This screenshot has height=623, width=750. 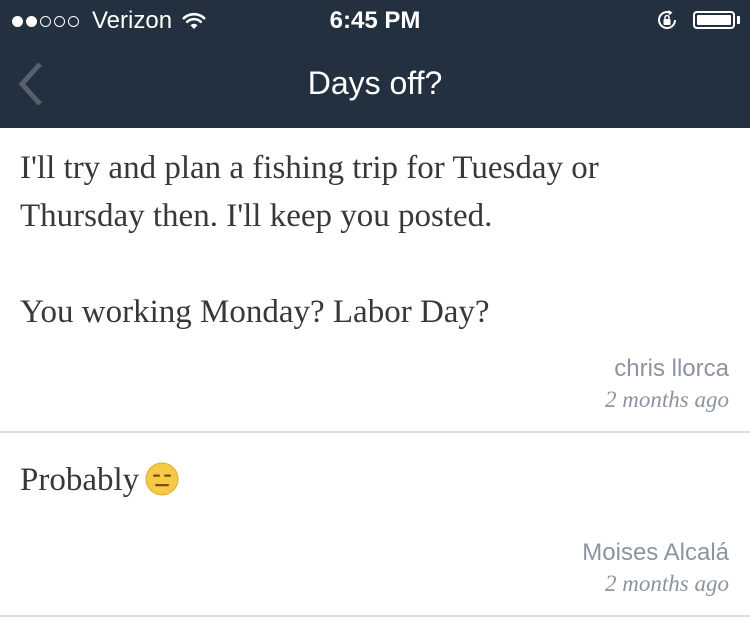 What do you see at coordinates (162, 479) in the screenshot?
I see `expressionless-face-icon` at bounding box center [162, 479].